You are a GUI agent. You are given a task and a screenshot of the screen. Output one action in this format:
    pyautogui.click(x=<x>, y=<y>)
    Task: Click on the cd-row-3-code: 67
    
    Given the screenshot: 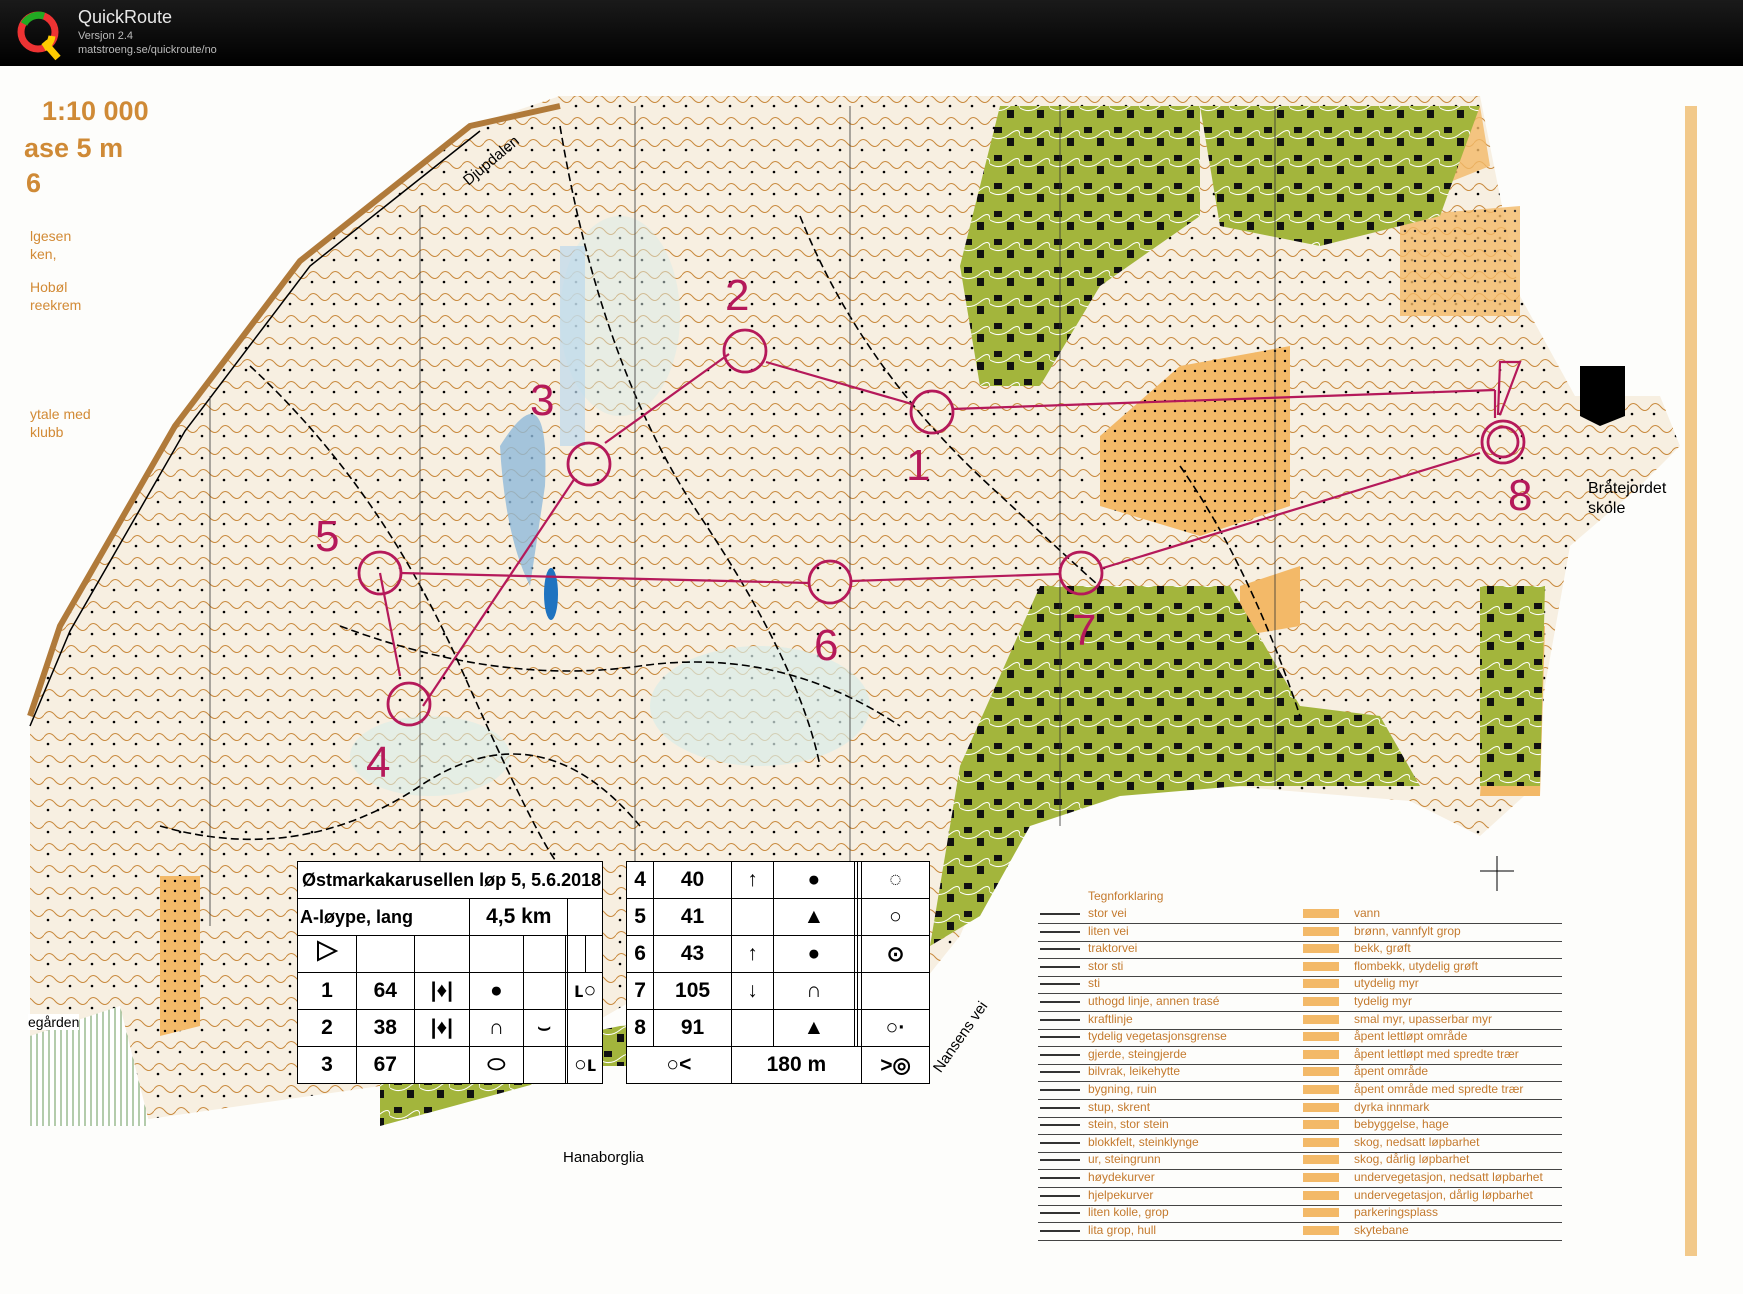 What is the action you would take?
    pyautogui.click(x=385, y=1065)
    